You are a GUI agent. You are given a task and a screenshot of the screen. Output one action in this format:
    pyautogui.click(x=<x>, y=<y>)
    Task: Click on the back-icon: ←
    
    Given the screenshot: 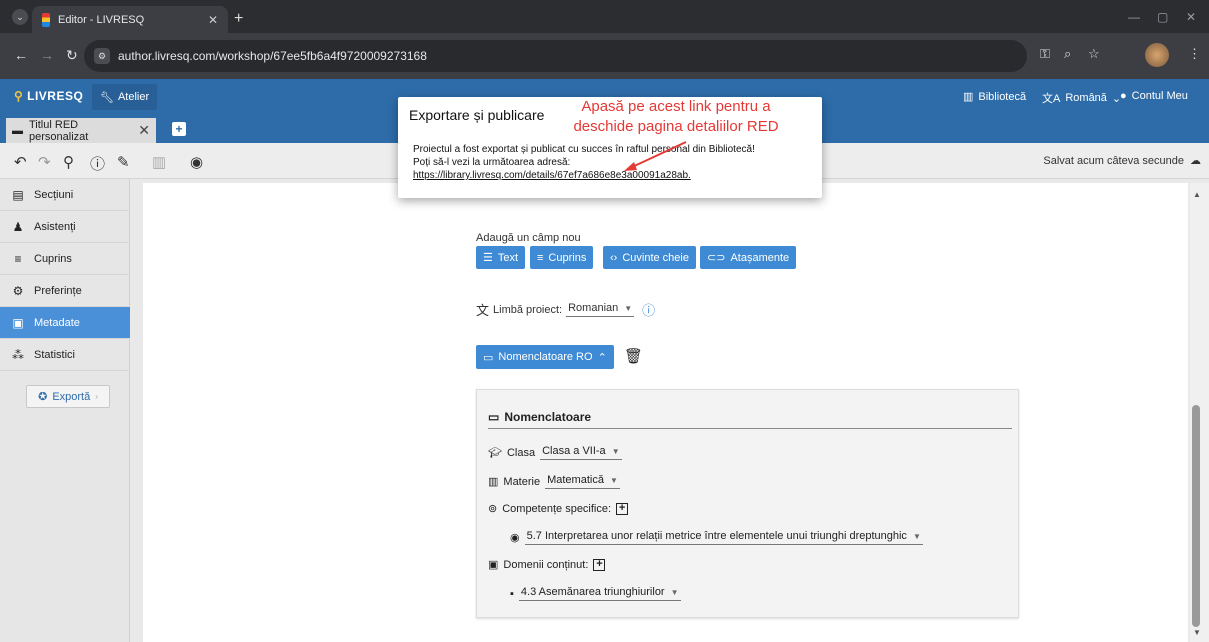 What is the action you would take?
    pyautogui.click(x=21, y=55)
    